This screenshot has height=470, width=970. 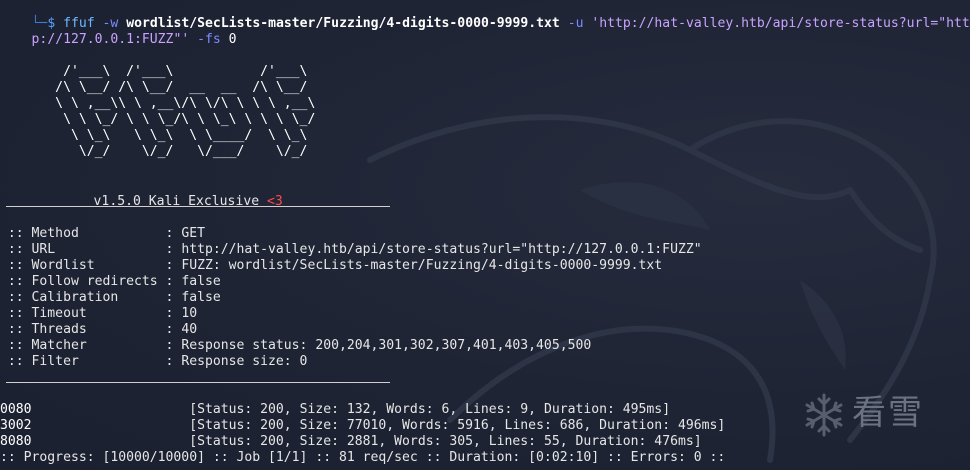 What do you see at coordinates (16, 409) in the screenshot?
I see `result-word: 0080` at bounding box center [16, 409].